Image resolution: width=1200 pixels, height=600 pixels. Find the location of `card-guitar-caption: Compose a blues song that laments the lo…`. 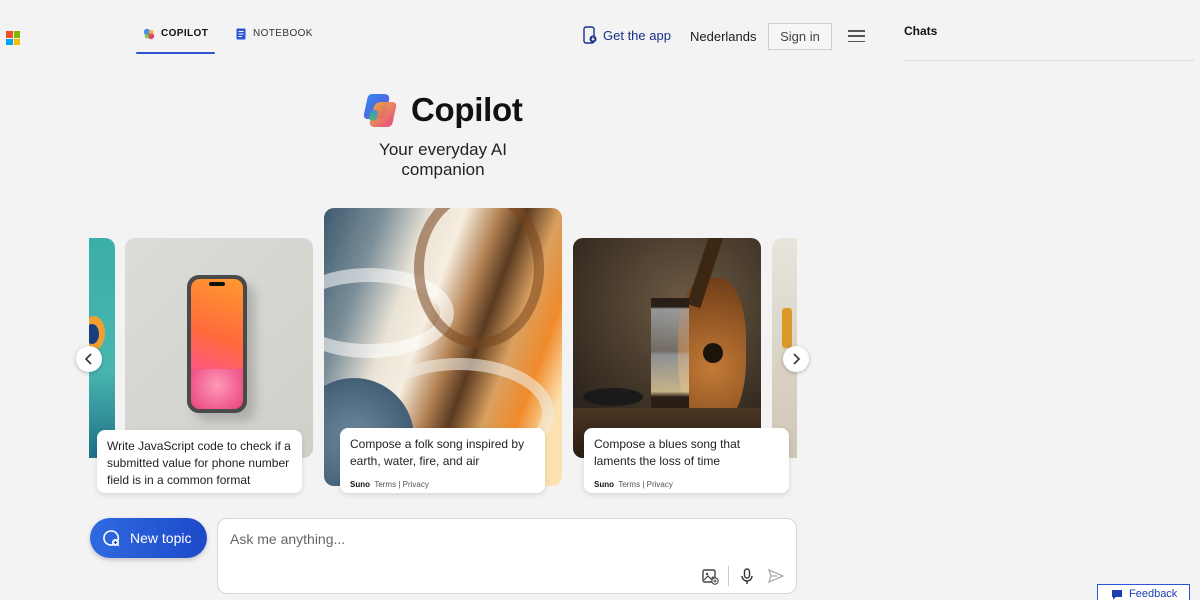

card-guitar-caption: Compose a blues song that laments the lo… is located at coordinates (686, 460).